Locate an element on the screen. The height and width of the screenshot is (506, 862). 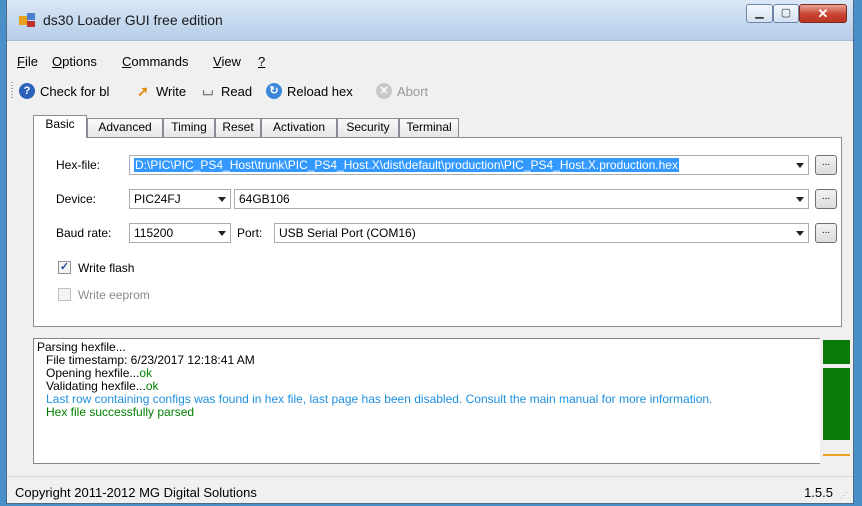
device-family-select: PIC24FJ is located at coordinates (180, 199).